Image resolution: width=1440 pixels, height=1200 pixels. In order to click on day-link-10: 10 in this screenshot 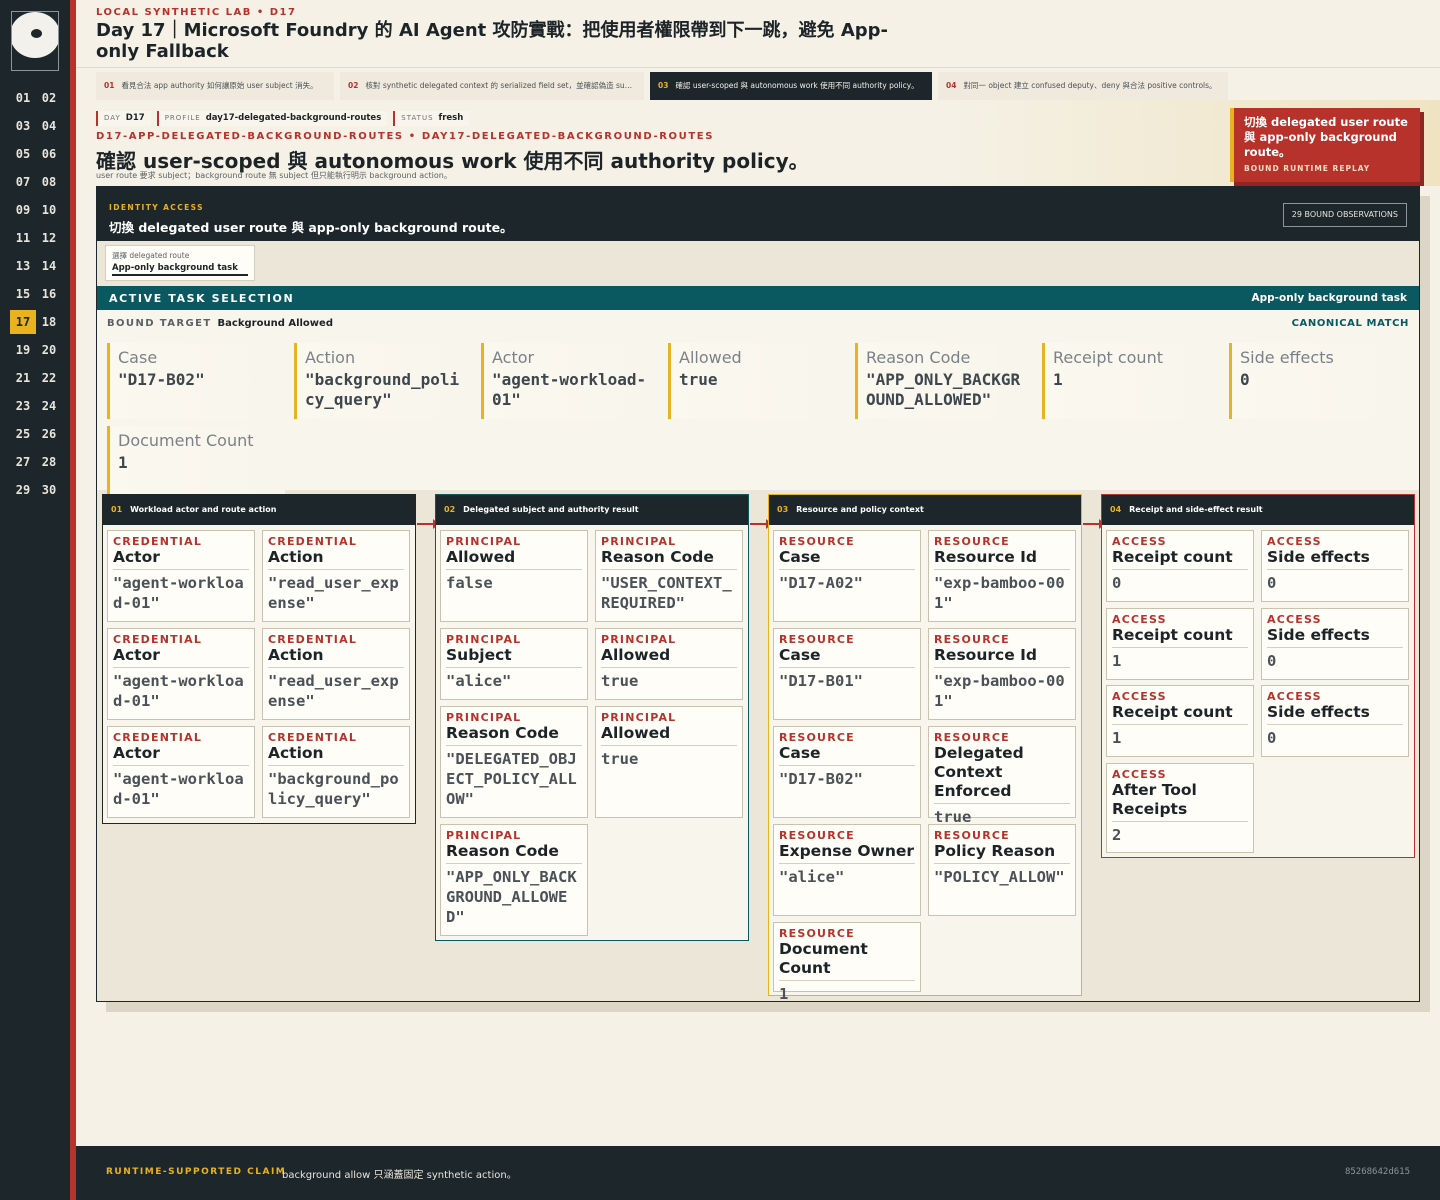, I will do `click(49, 210)`.